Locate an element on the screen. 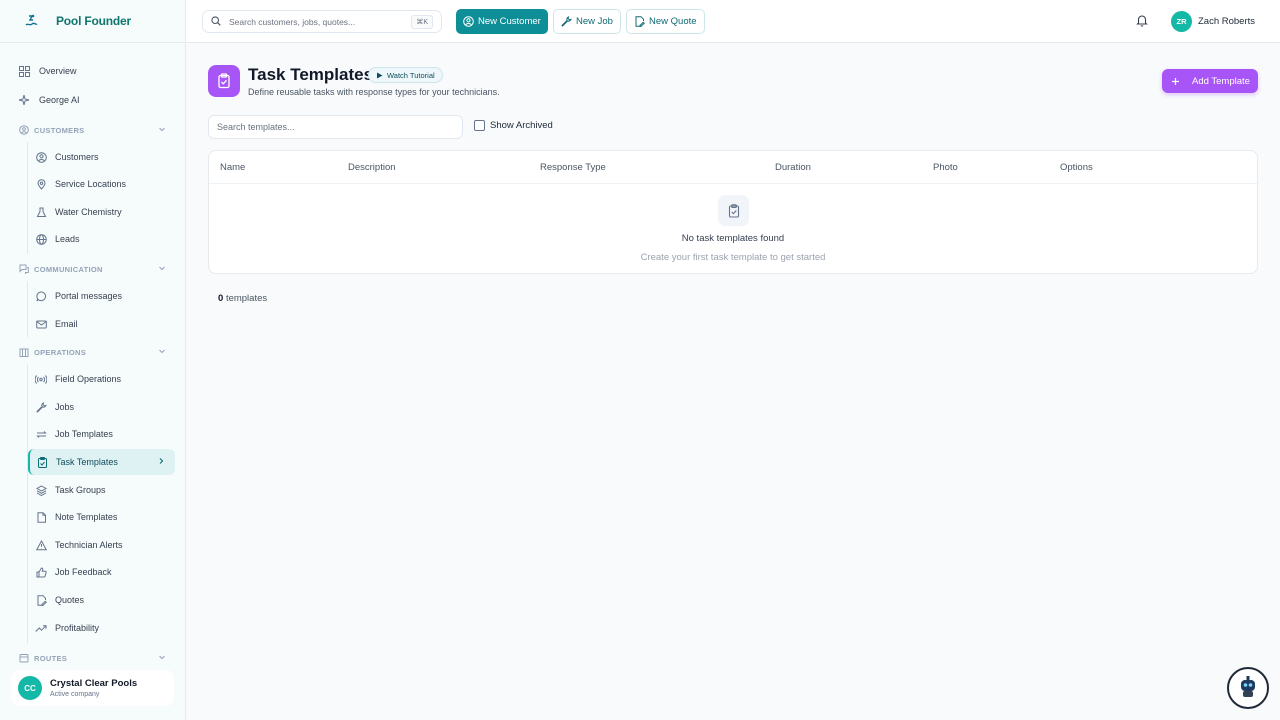 The width and height of the screenshot is (1280, 720). sidebar-item-jobs: Jobs is located at coordinates (101, 407).